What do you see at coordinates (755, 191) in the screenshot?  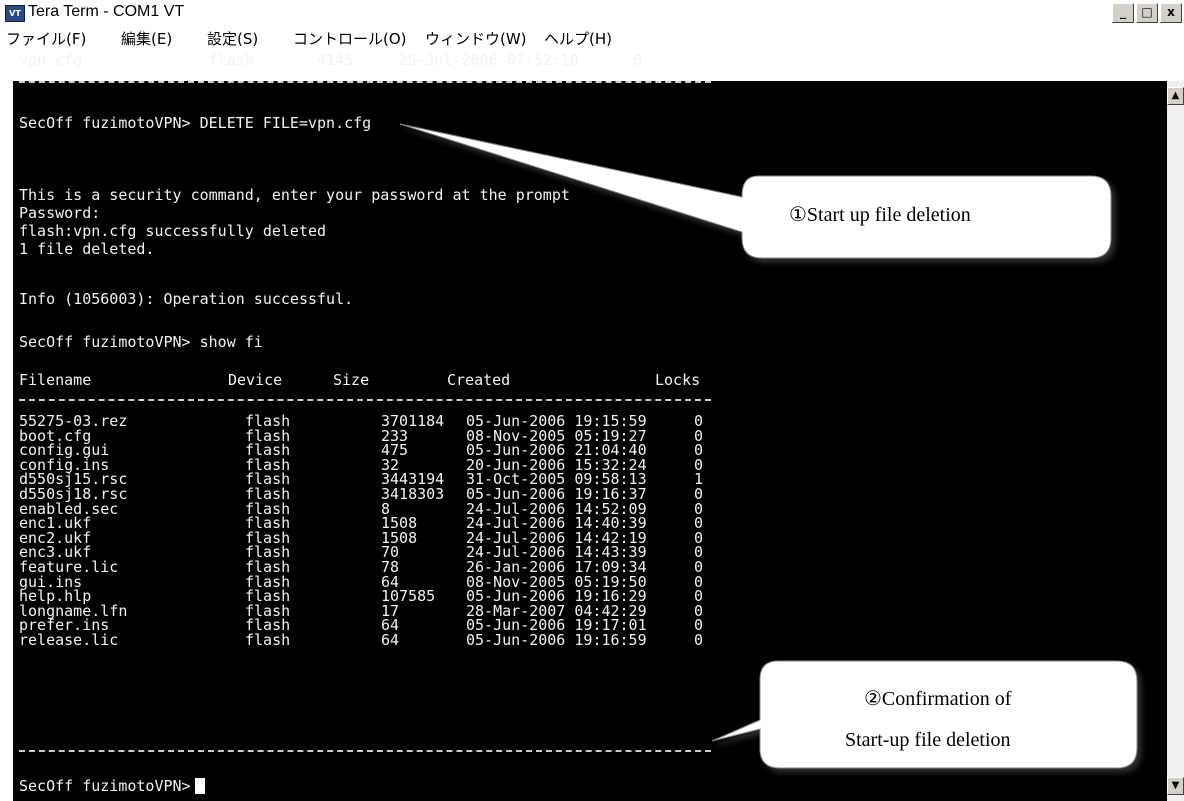 I see `callout-1-bubble` at bounding box center [755, 191].